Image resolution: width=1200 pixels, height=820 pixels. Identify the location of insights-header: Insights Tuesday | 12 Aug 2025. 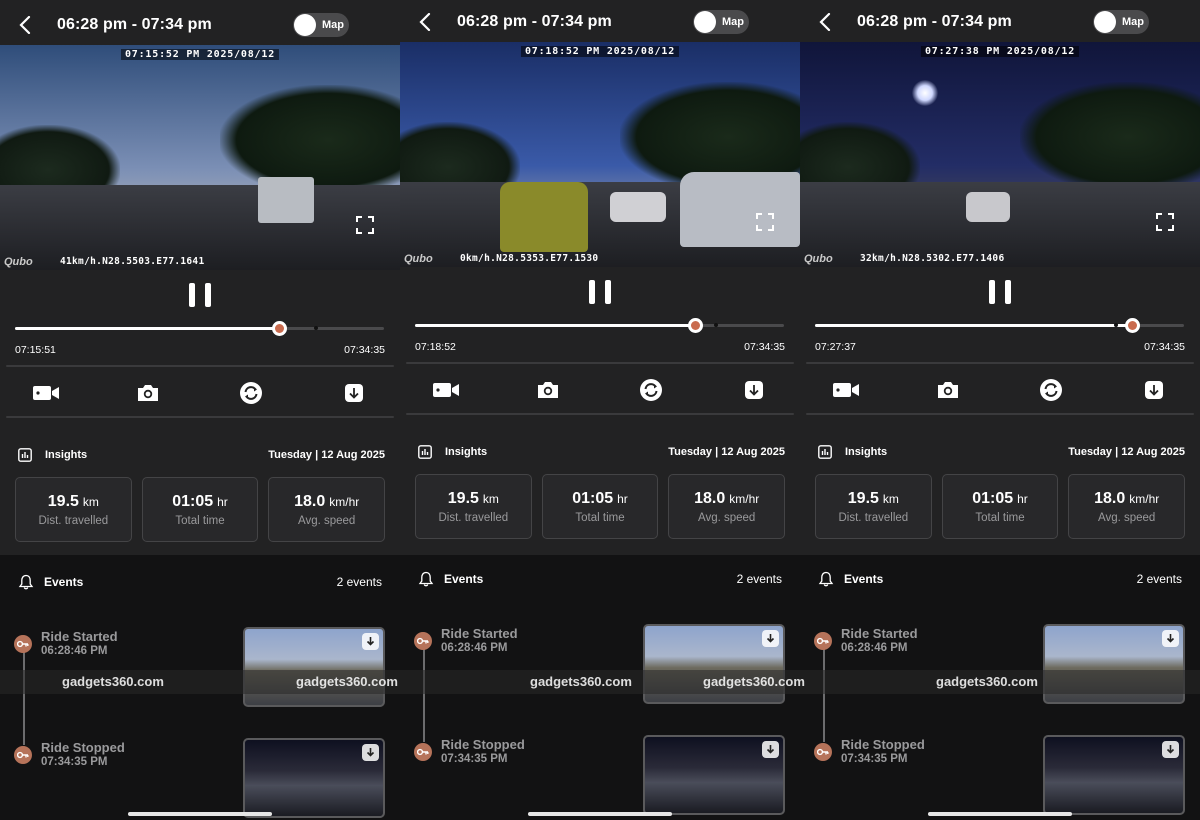
(201, 455).